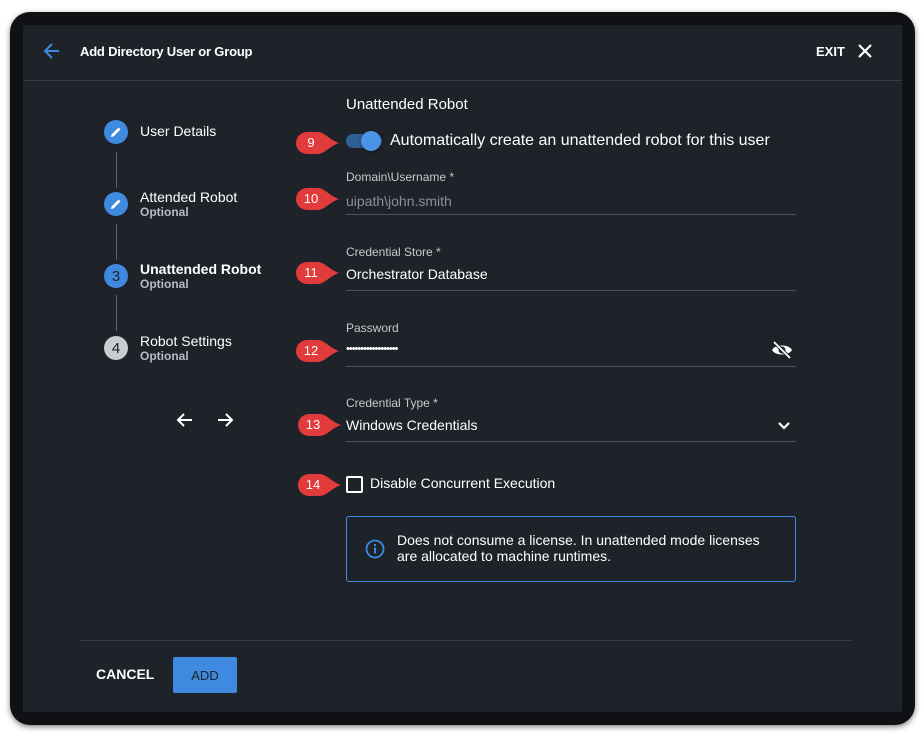 This screenshot has width=924, height=737. I want to click on footer-divider, so click(466, 640).